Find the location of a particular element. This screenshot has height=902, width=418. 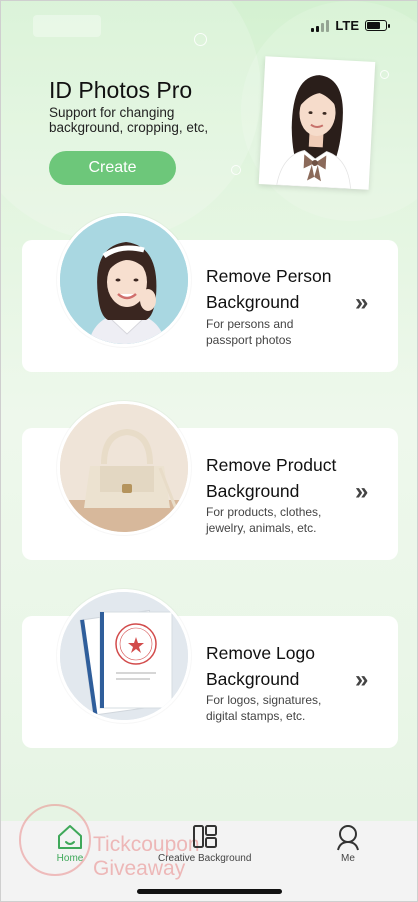

card-title: Remove Person Background is located at coordinates (269, 289).